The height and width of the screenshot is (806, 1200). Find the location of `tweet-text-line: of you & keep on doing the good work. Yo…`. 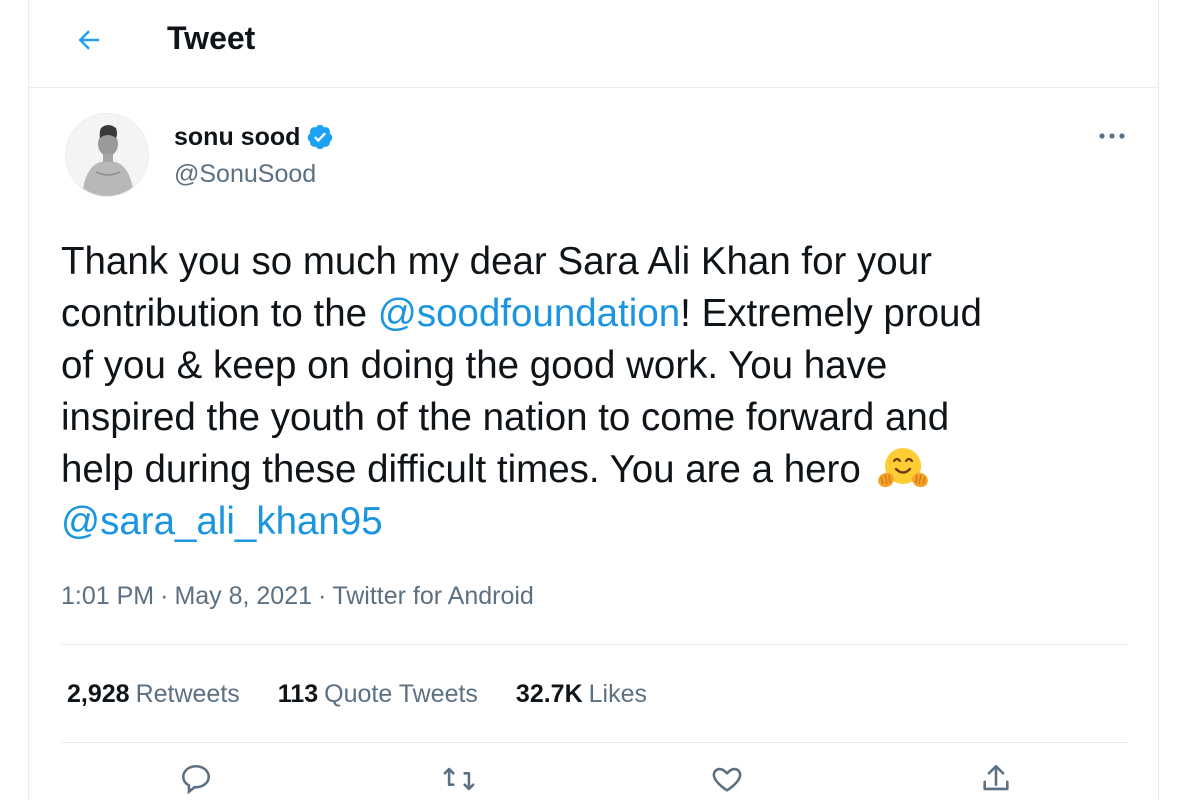

tweet-text-line: of you & keep on doing the good work. Yo… is located at coordinates (474, 365).